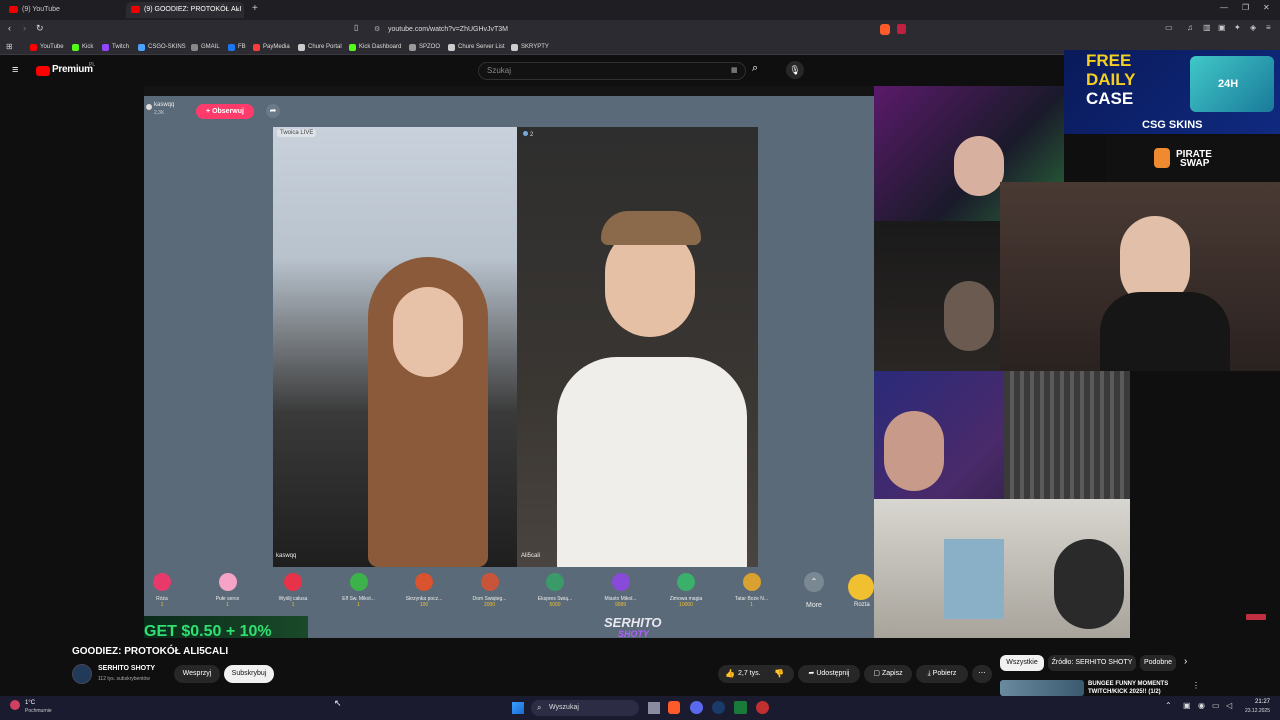  I want to click on search-icon: ⌕, so click(539, 707).